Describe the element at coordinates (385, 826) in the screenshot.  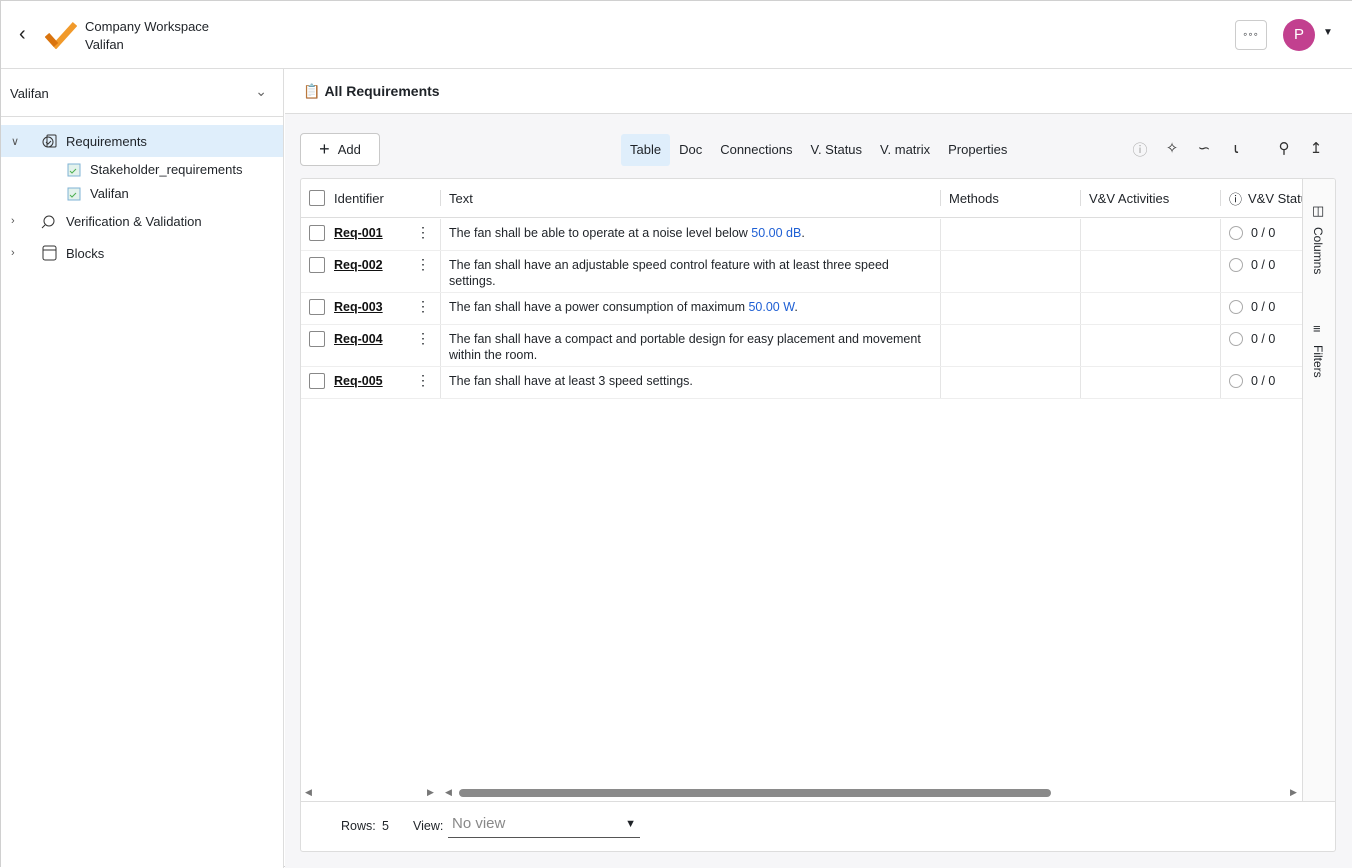
I see `rows-count: 5` at that location.